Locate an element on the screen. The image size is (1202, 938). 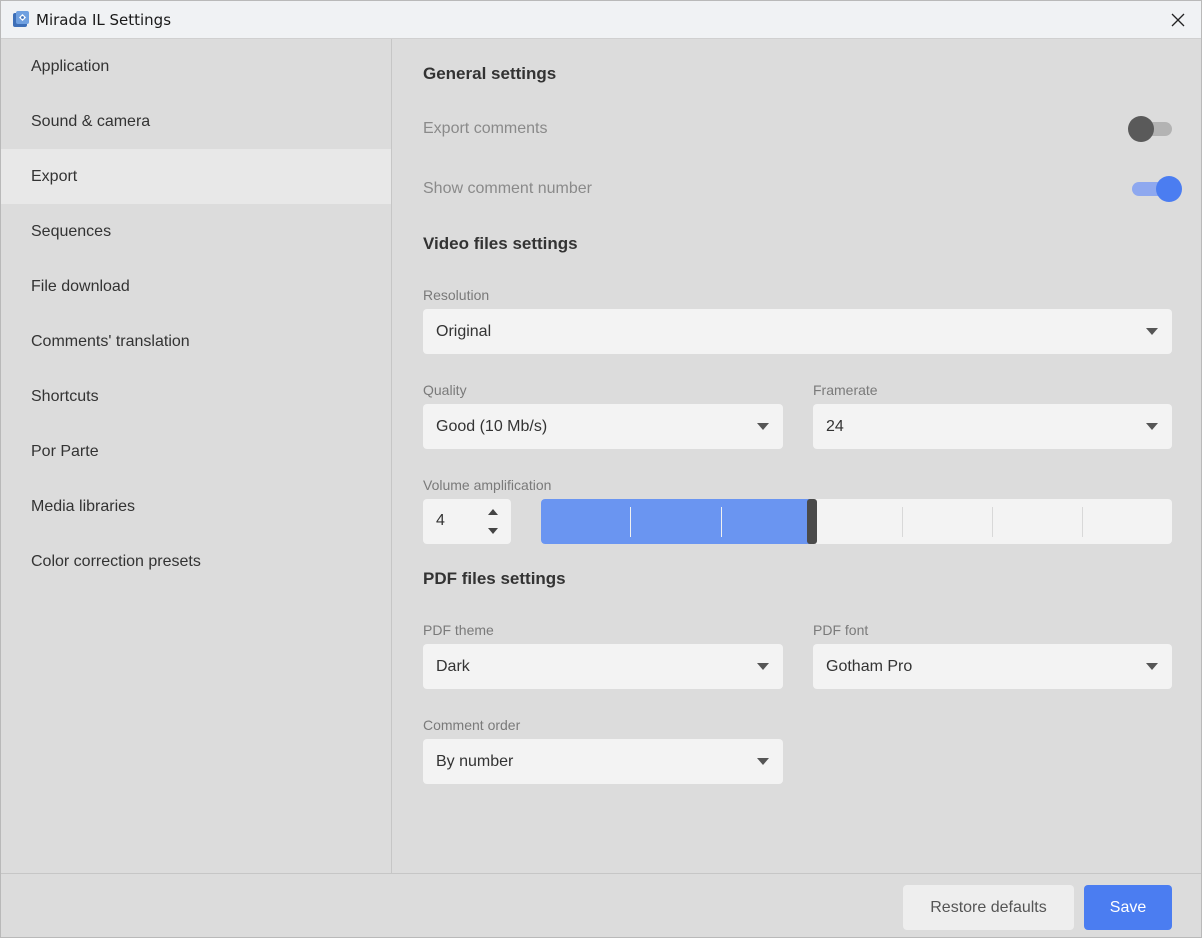
volume-amplification-label: Volume amplification is located at coordinates (487, 485).